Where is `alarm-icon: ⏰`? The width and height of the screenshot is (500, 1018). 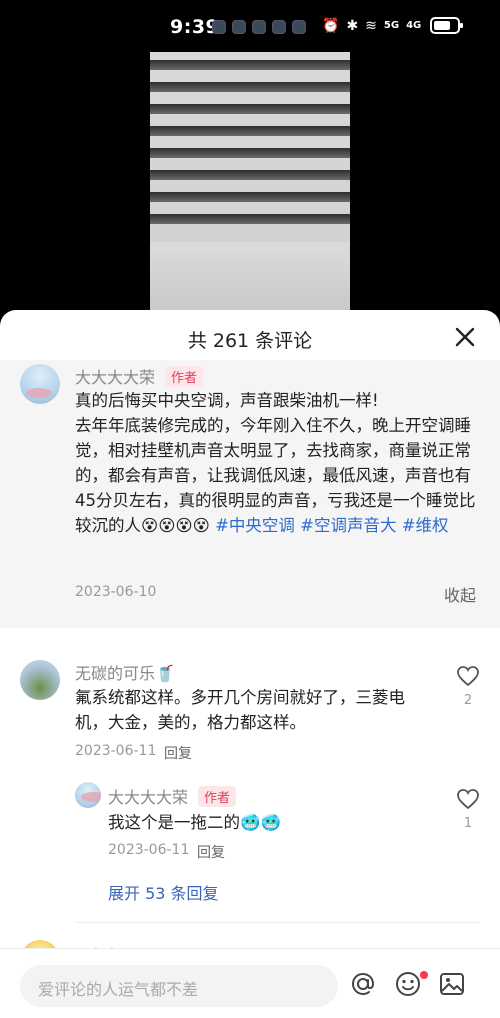 alarm-icon: ⏰ is located at coordinates (331, 25).